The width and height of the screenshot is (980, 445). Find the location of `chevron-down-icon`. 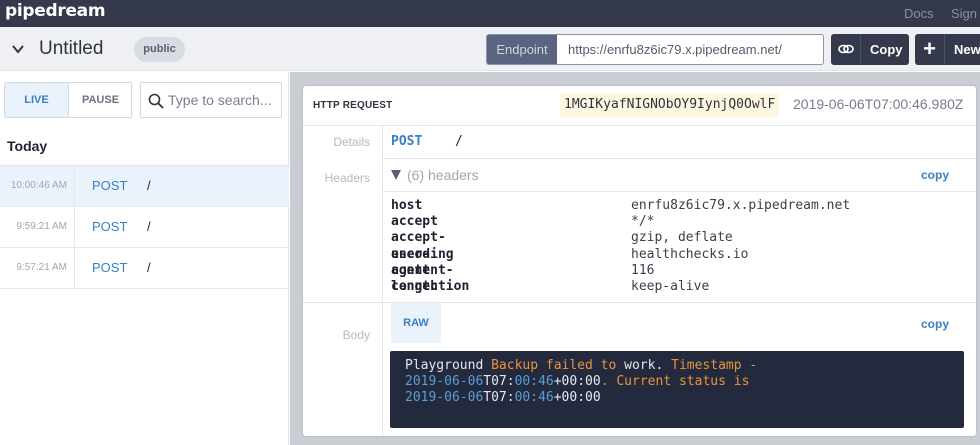

chevron-down-icon is located at coordinates (18, 49).